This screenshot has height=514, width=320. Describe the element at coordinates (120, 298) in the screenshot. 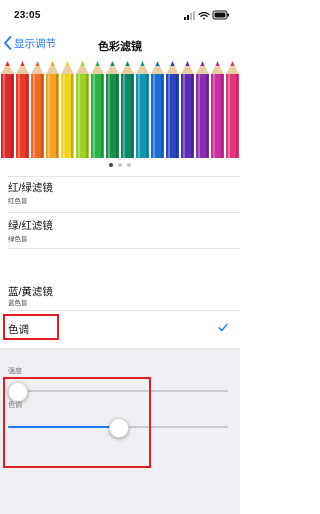

I see `filter-row-blue-yellow: 蓝/黄滤镜 蓝色盲` at that location.